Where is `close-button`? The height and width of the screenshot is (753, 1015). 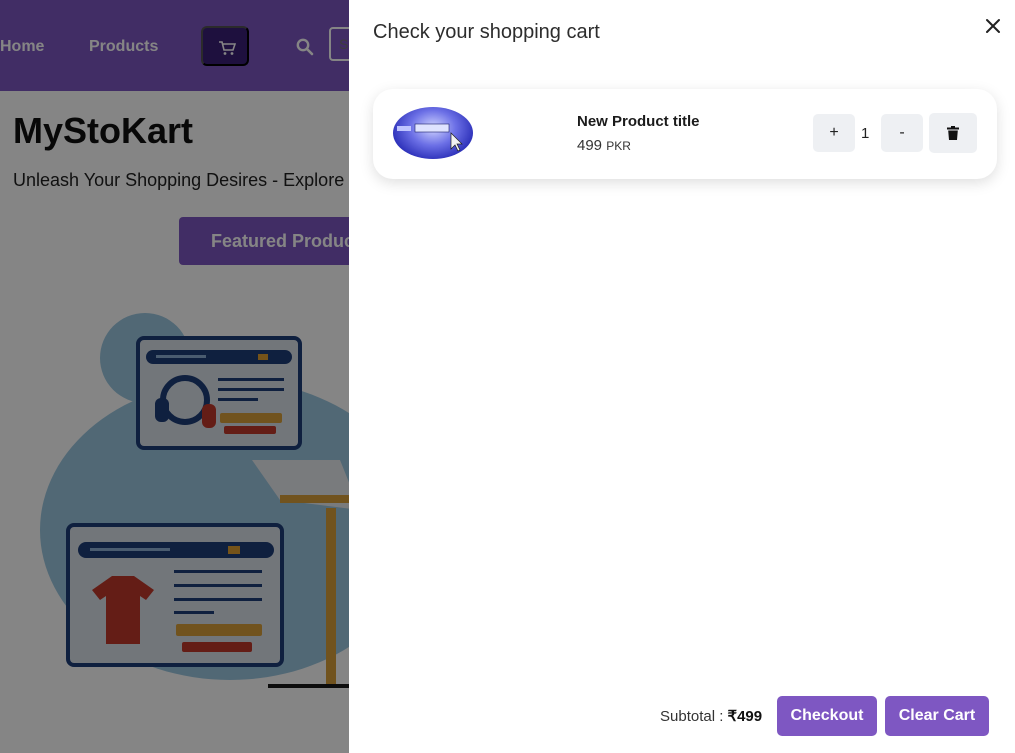 close-button is located at coordinates (993, 26).